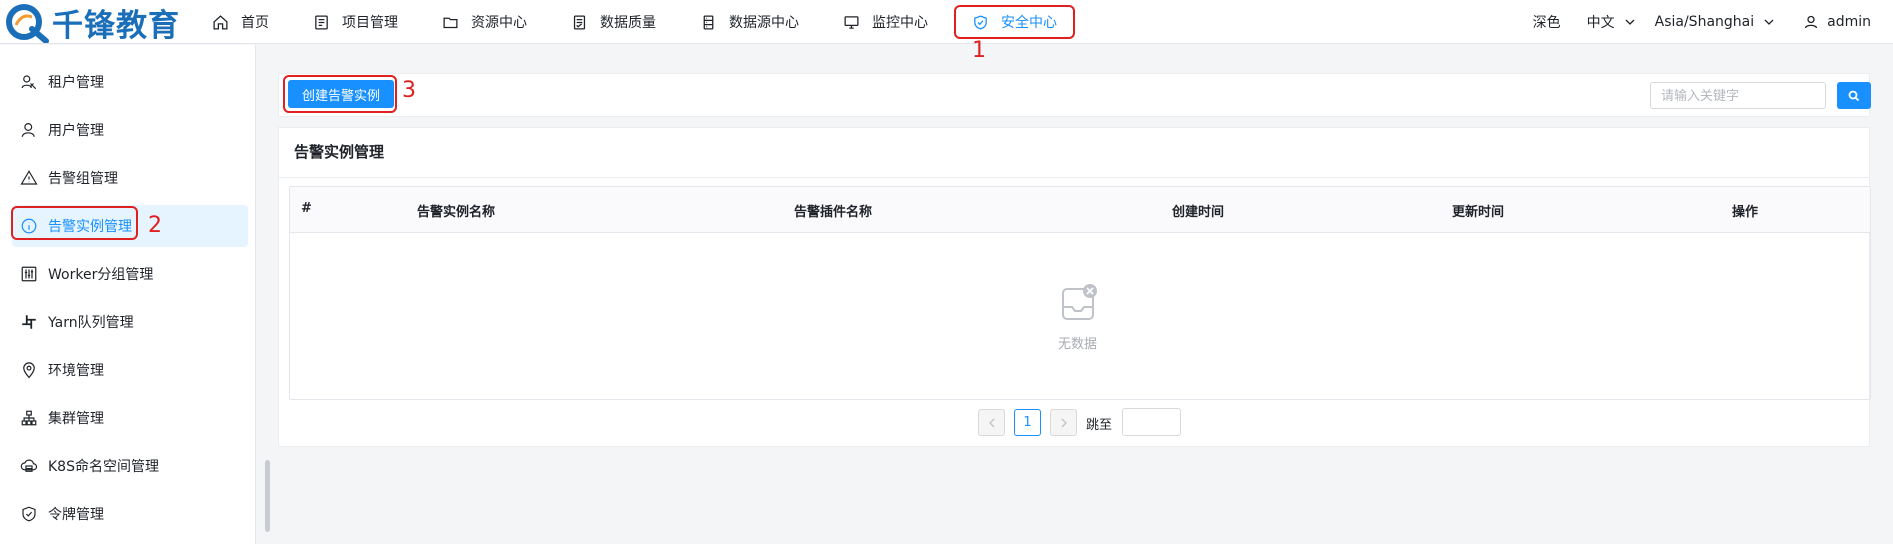 This screenshot has height=544, width=1893. I want to click on toolbar-card, so click(1074, 95).